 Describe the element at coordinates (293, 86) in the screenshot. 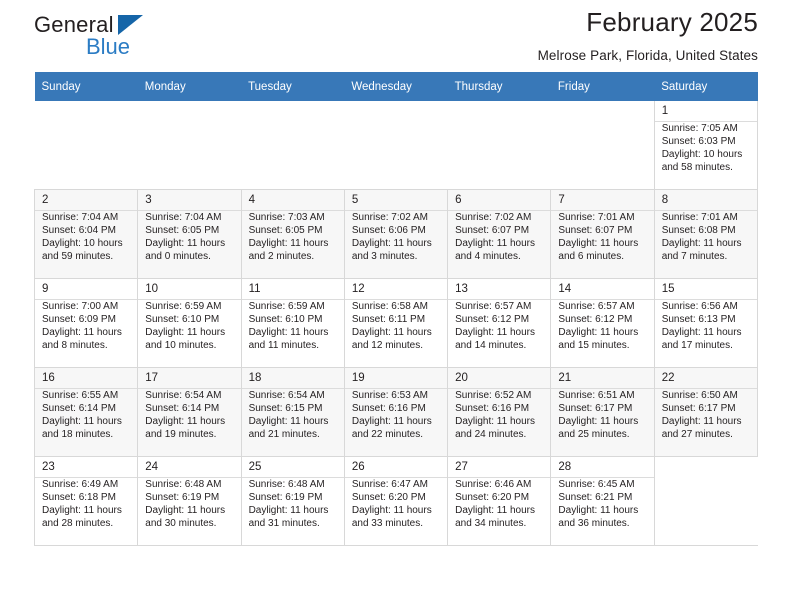

I see `weekday-header-tuesday: Tuesday` at that location.